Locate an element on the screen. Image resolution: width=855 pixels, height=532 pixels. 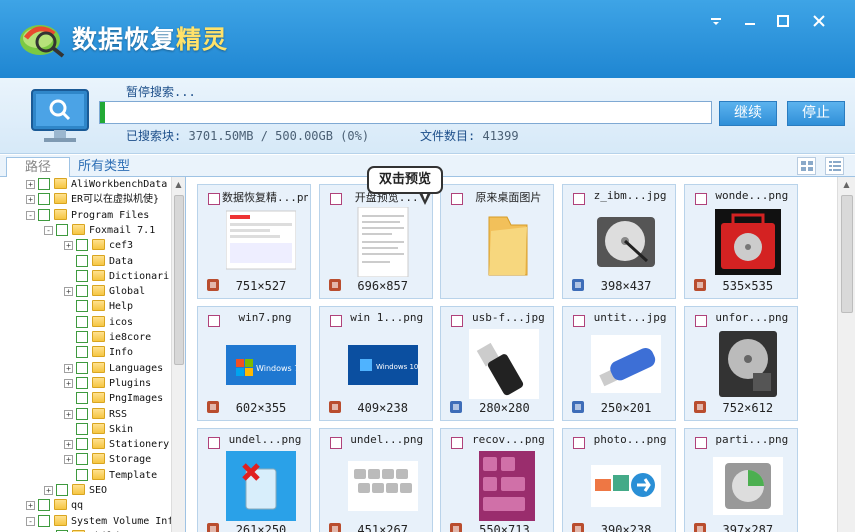
screenshot-thumb is located at coordinates (261, 240).